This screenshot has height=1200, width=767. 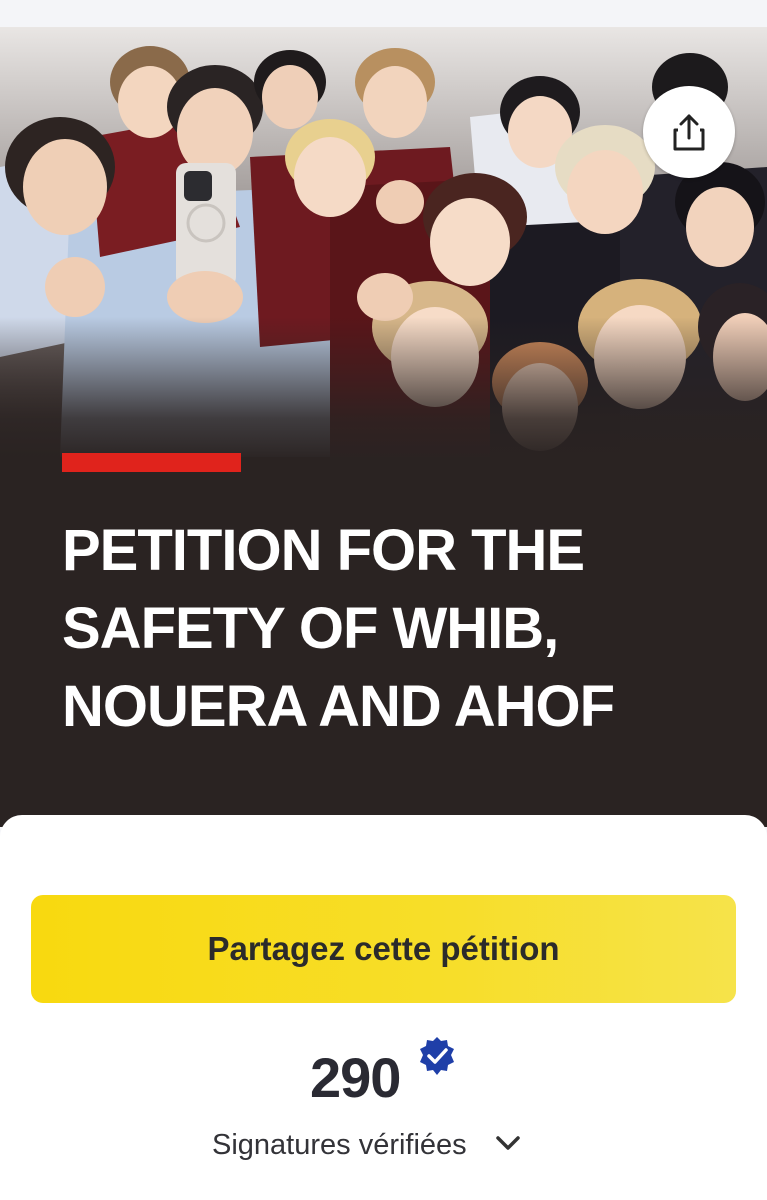 I want to click on share-icon-button, so click(x=689, y=132).